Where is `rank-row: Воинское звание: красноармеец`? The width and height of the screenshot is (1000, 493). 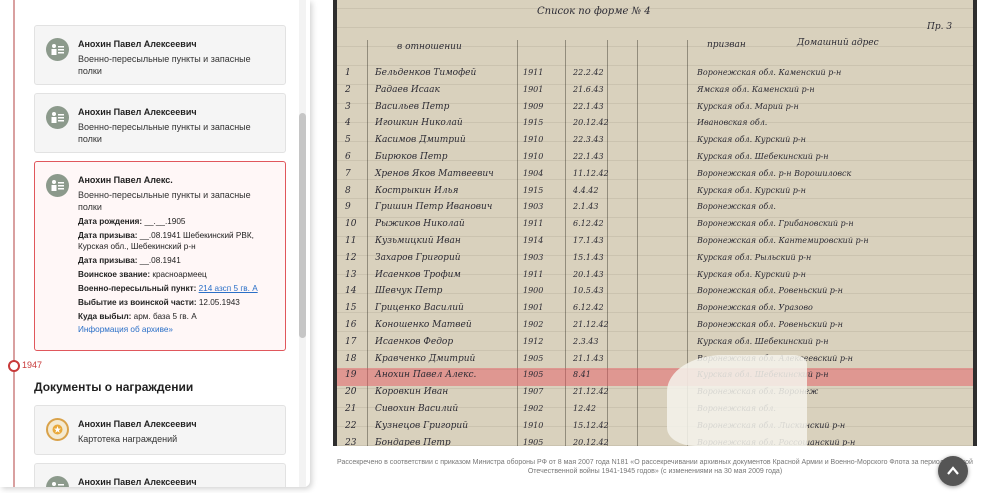
rank-row: Воинское звание: красноармеец is located at coordinates (177, 274).